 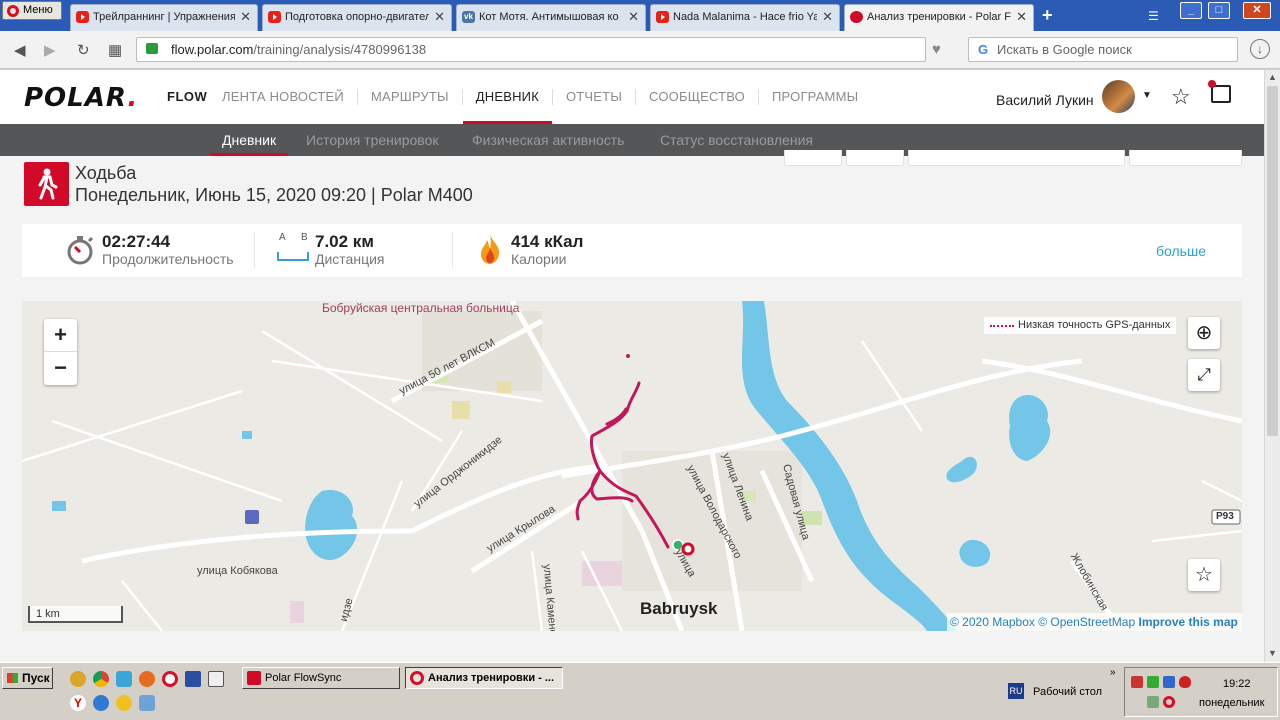 What do you see at coordinates (1169, 702) in the screenshot?
I see `opera-tray-icon` at bounding box center [1169, 702].